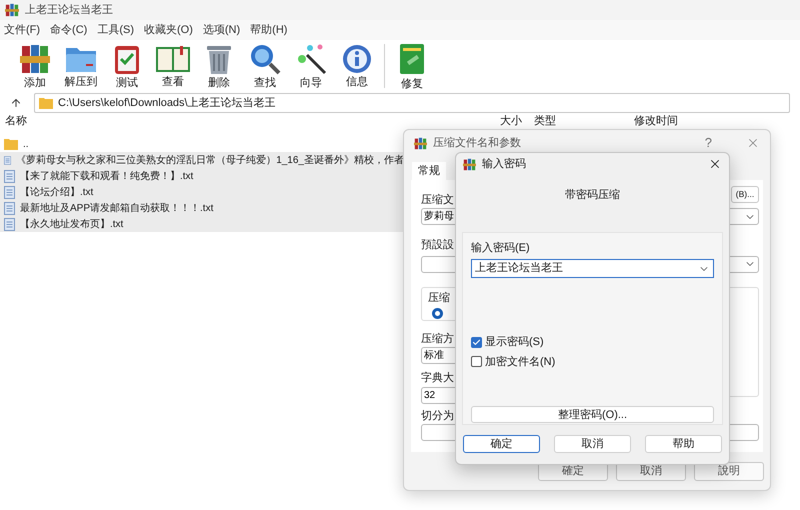  I want to click on magic-wand-icon, so click(311, 59).